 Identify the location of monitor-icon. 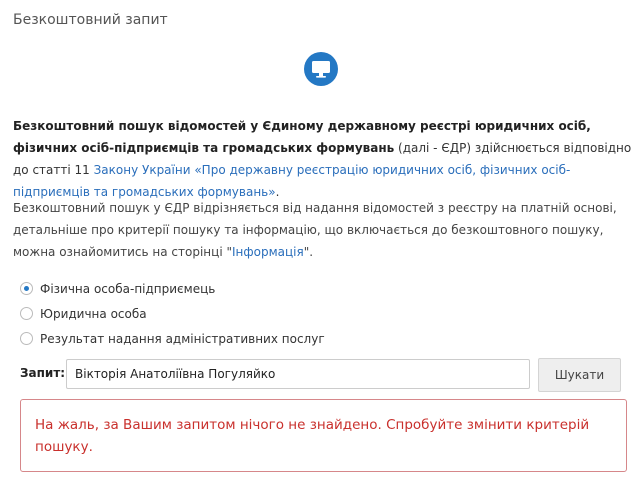
(321, 69).